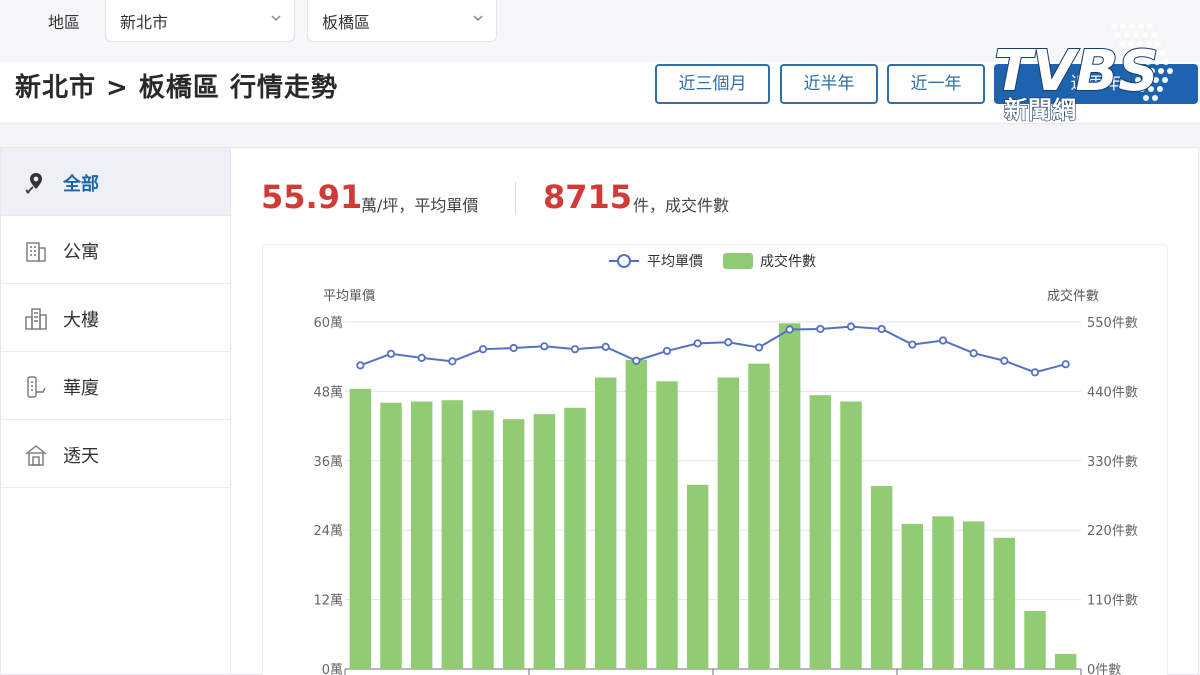 The height and width of the screenshot is (675, 1200). What do you see at coordinates (328, 601) in the screenshot?
I see `left-tick-label: 12萬` at bounding box center [328, 601].